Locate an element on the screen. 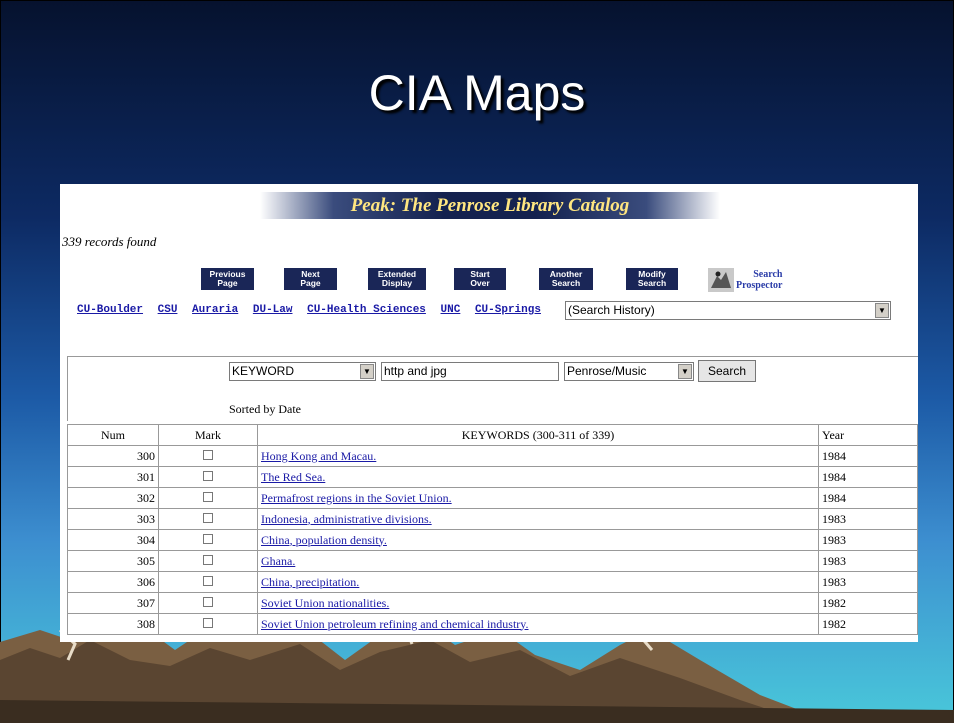 This screenshot has width=954, height=723. extended-display-line2: Display is located at coordinates (397, 283).